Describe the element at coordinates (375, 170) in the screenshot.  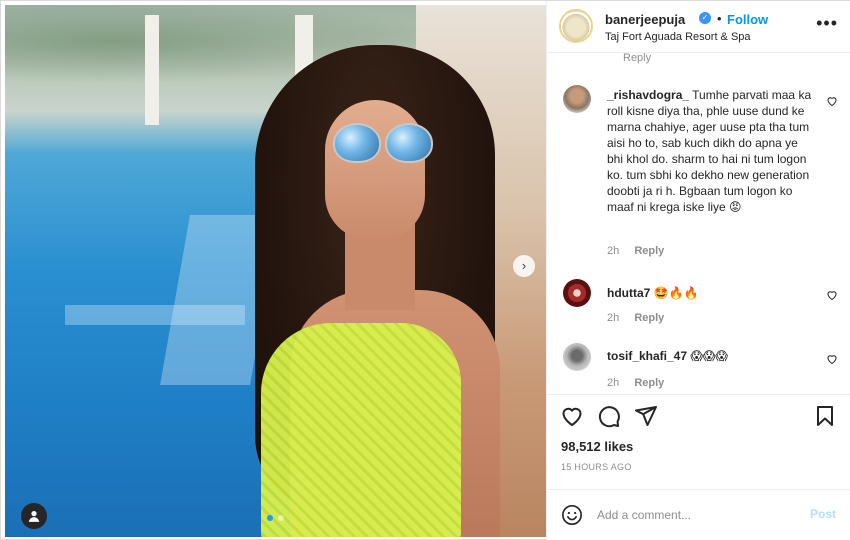
I see `subject-face` at that location.